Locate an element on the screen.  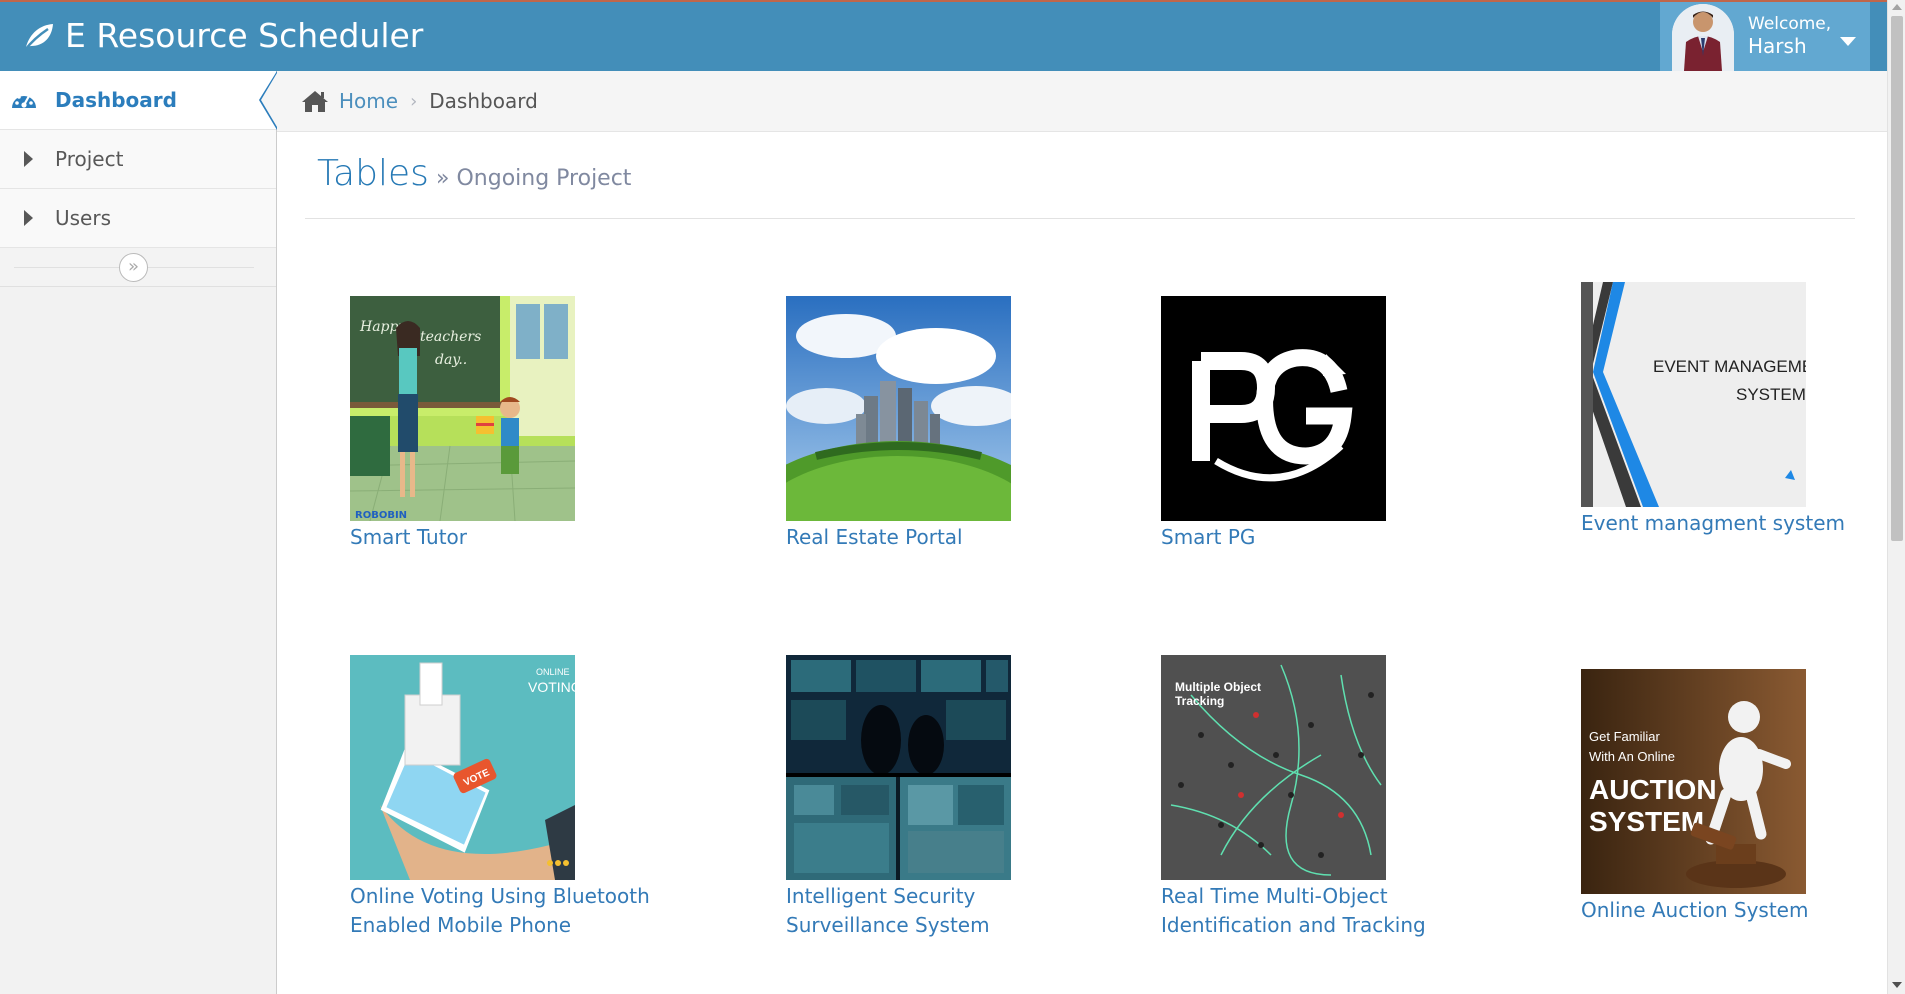
scroll-up-arrow-icon is located at coordinates (1897, 7).